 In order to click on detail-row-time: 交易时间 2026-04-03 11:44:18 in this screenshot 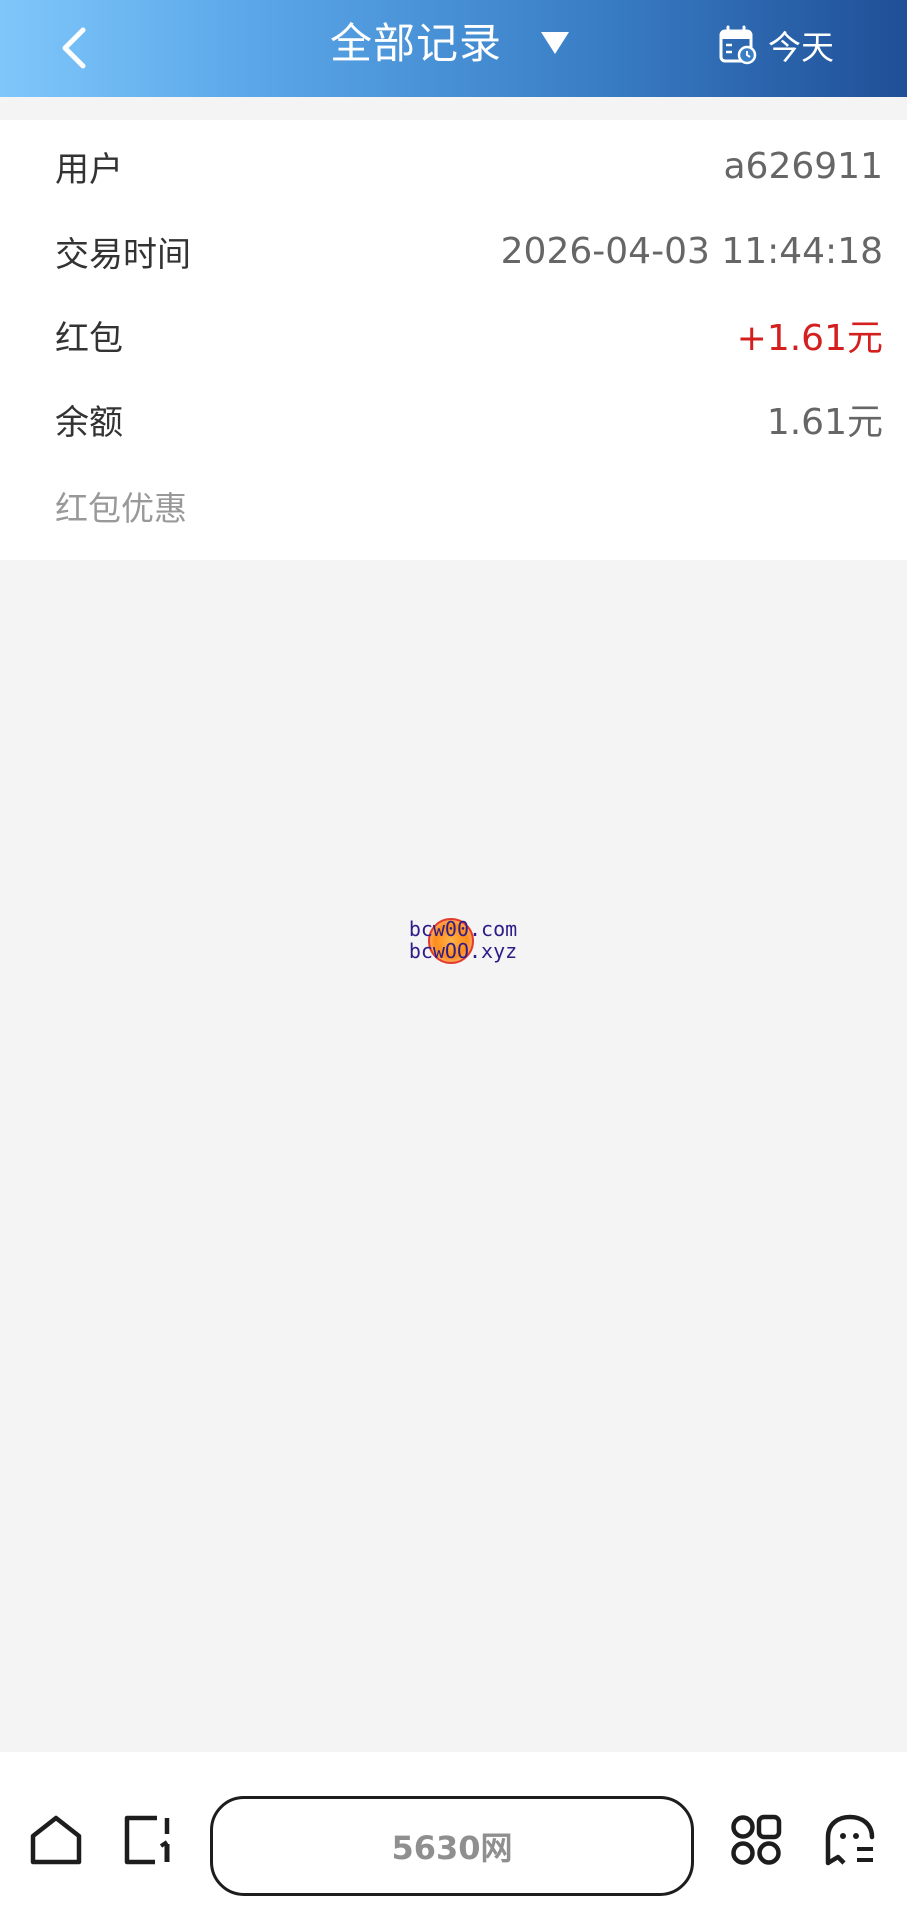, I will do `click(469, 251)`.